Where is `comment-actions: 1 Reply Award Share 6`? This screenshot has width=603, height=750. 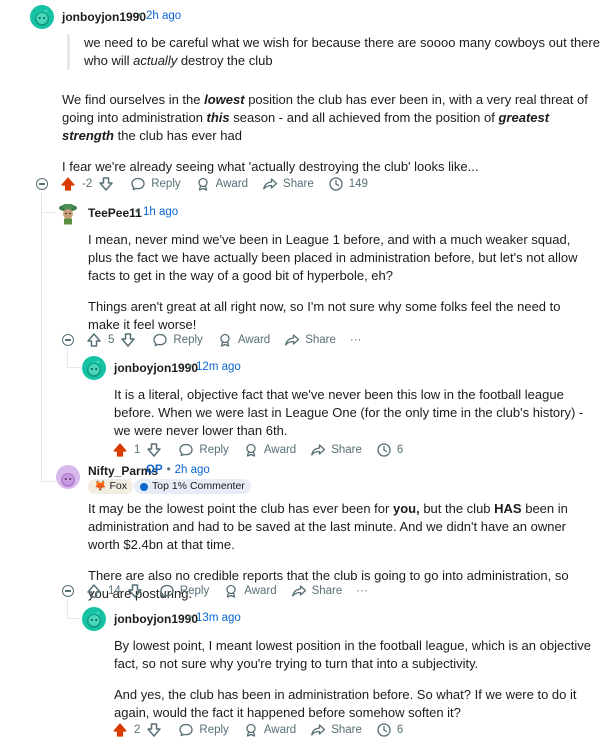 comment-actions: 1 Reply Award Share 6 is located at coordinates (264, 450).